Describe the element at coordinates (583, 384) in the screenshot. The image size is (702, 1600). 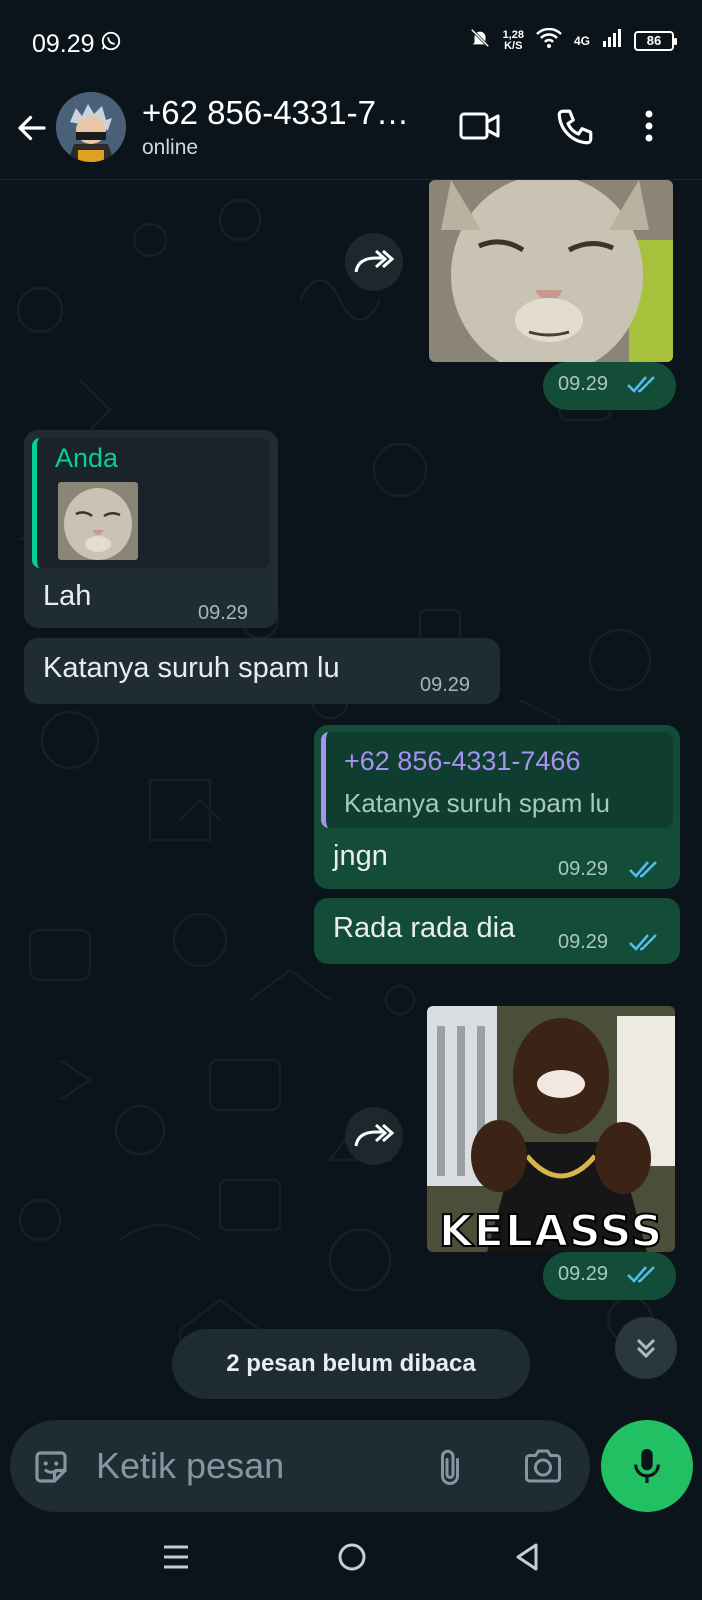
I see `message-1-time: 09.29` at that location.